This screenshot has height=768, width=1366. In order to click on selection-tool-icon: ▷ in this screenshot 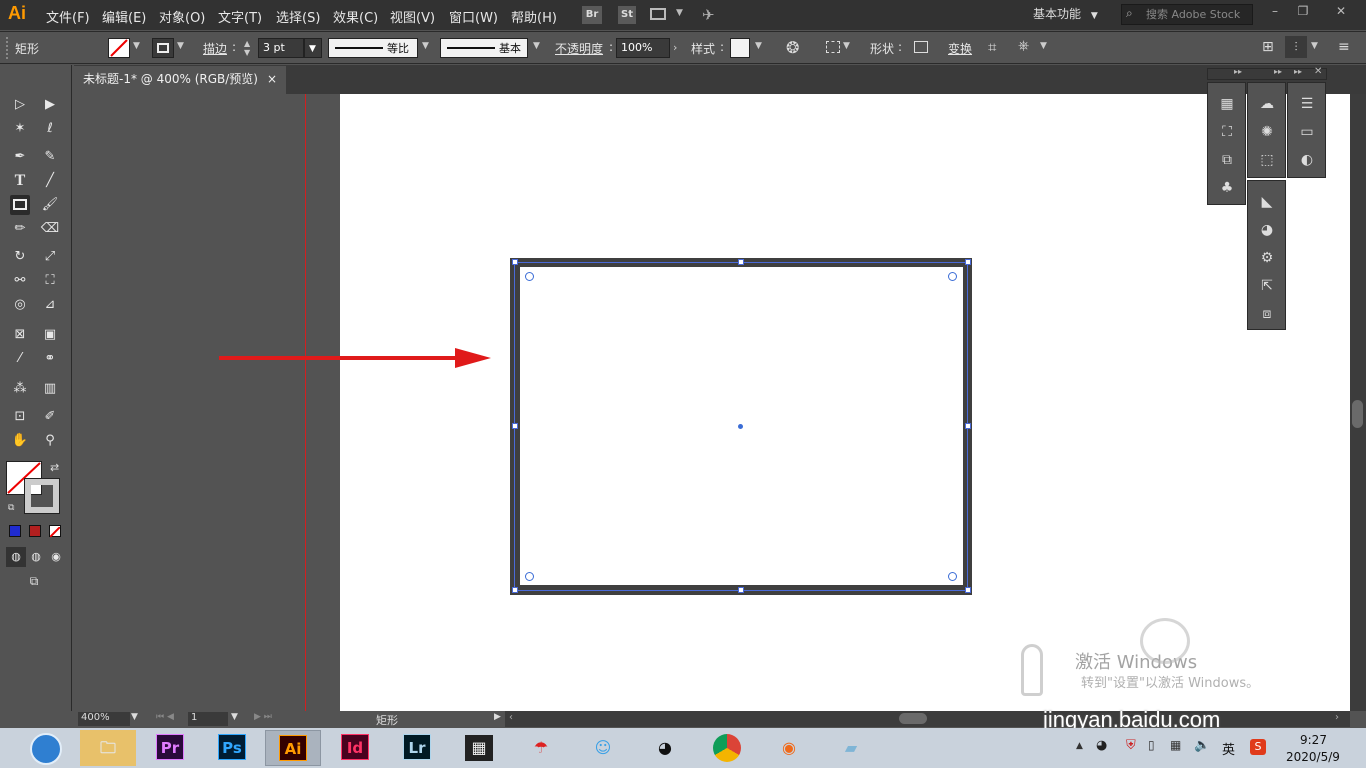, I will do `click(20, 105)`.